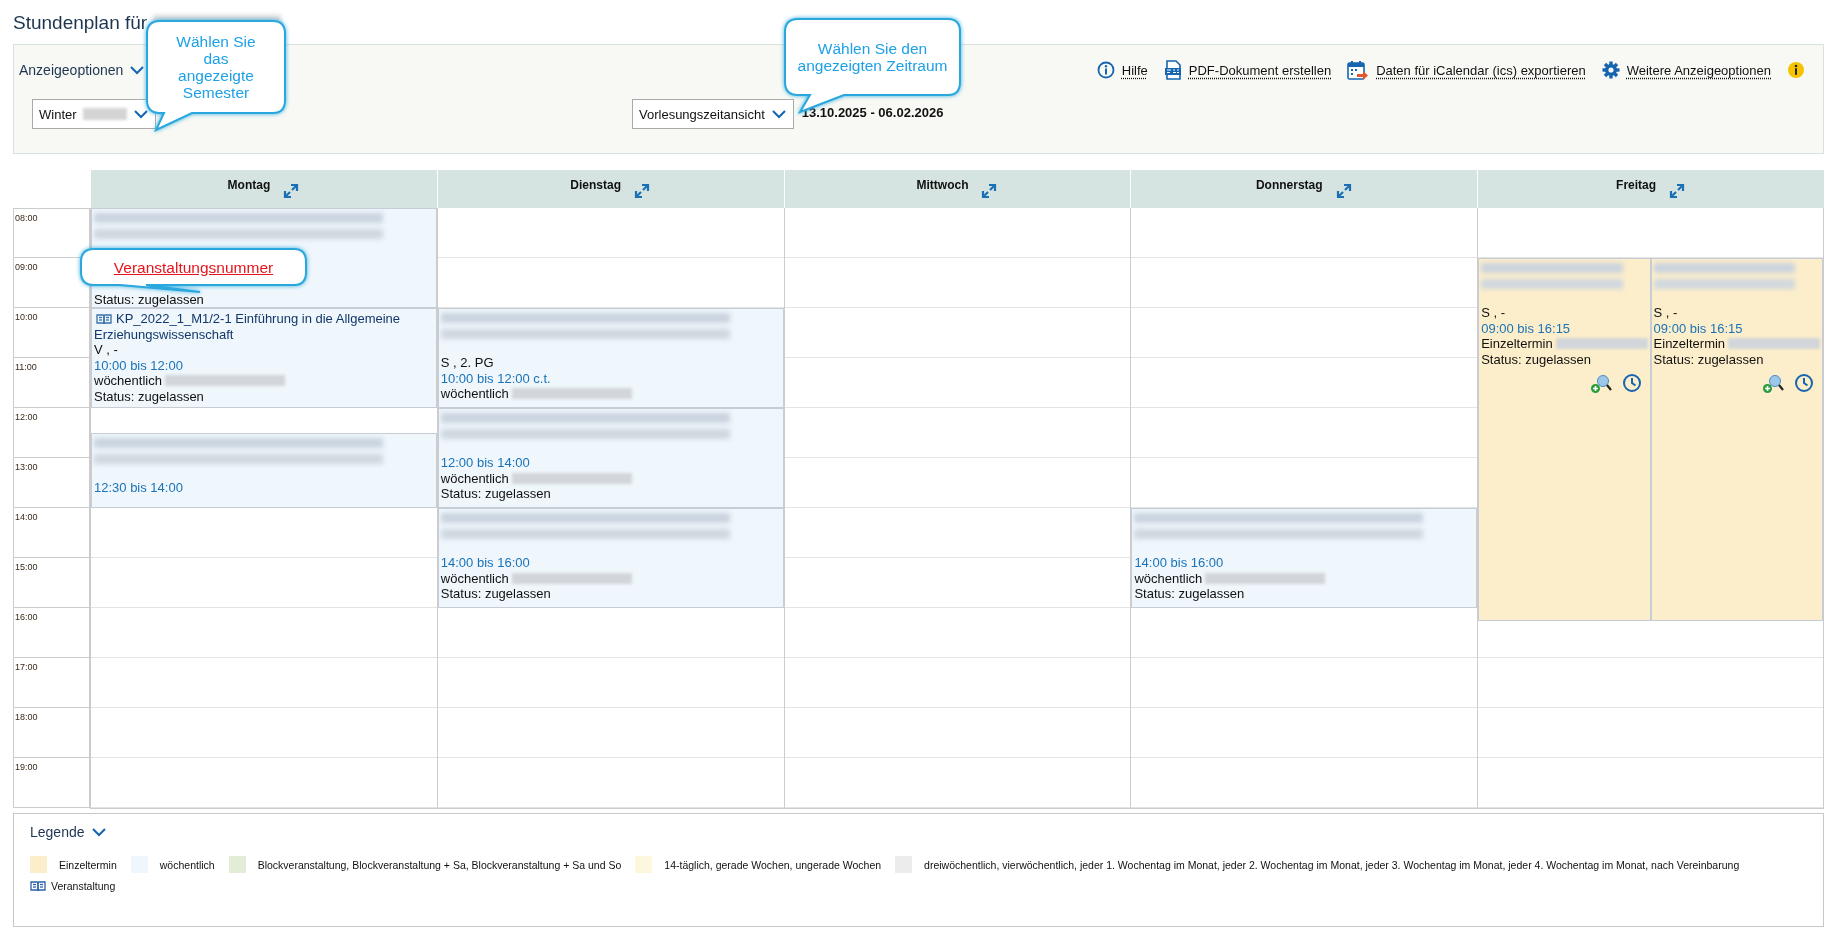 Image resolution: width=1837 pixels, height=934 pixels. I want to click on page-title: Stundenplan für, so click(80, 22).